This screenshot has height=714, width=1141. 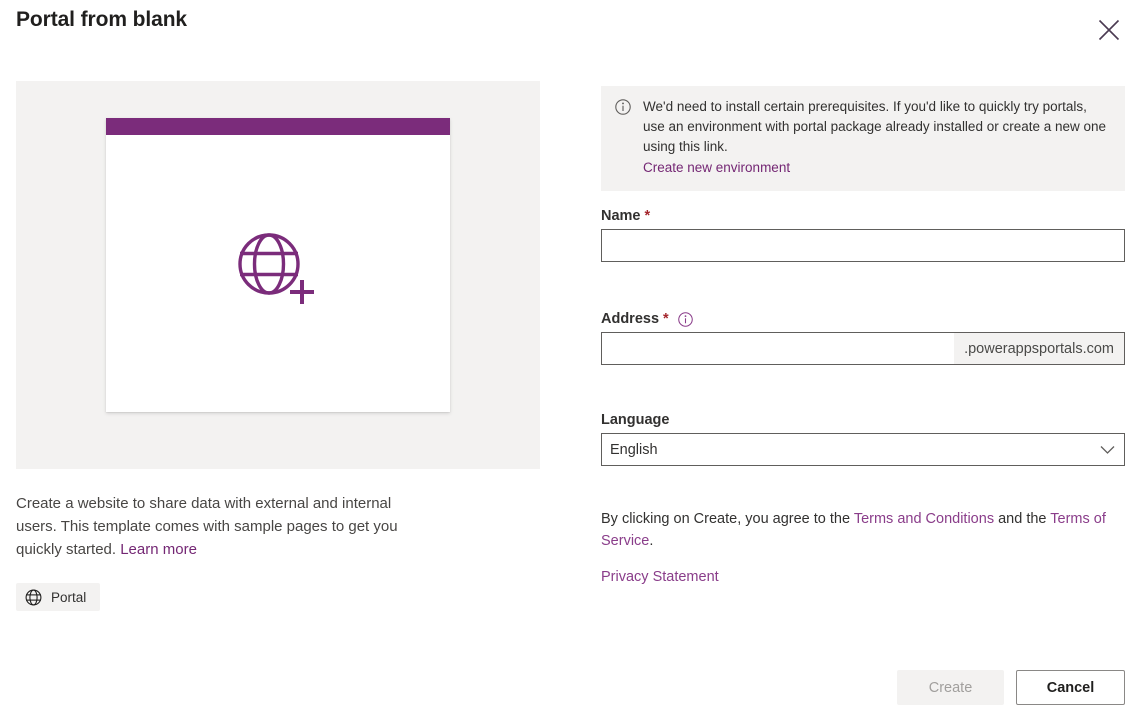 What do you see at coordinates (863, 420) in the screenshot?
I see `language-field-label: Language` at bounding box center [863, 420].